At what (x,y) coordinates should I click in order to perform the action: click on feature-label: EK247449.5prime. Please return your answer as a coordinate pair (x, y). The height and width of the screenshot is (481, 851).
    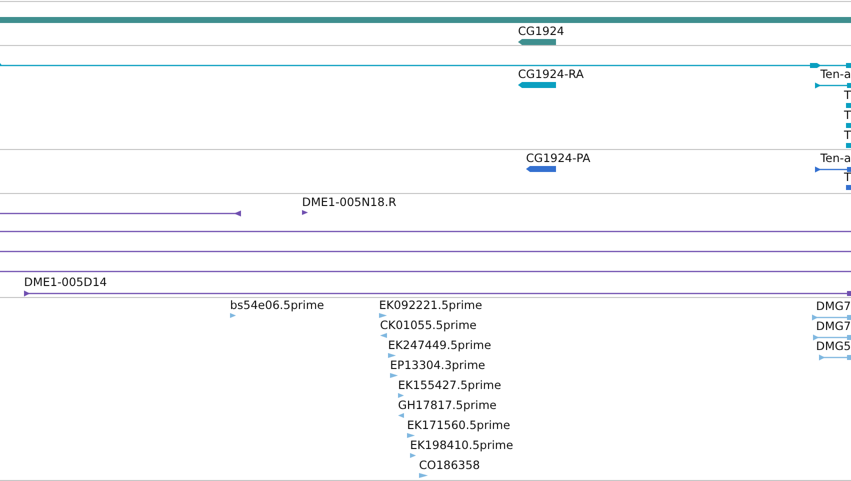
    Looking at the image, I should click on (440, 345).